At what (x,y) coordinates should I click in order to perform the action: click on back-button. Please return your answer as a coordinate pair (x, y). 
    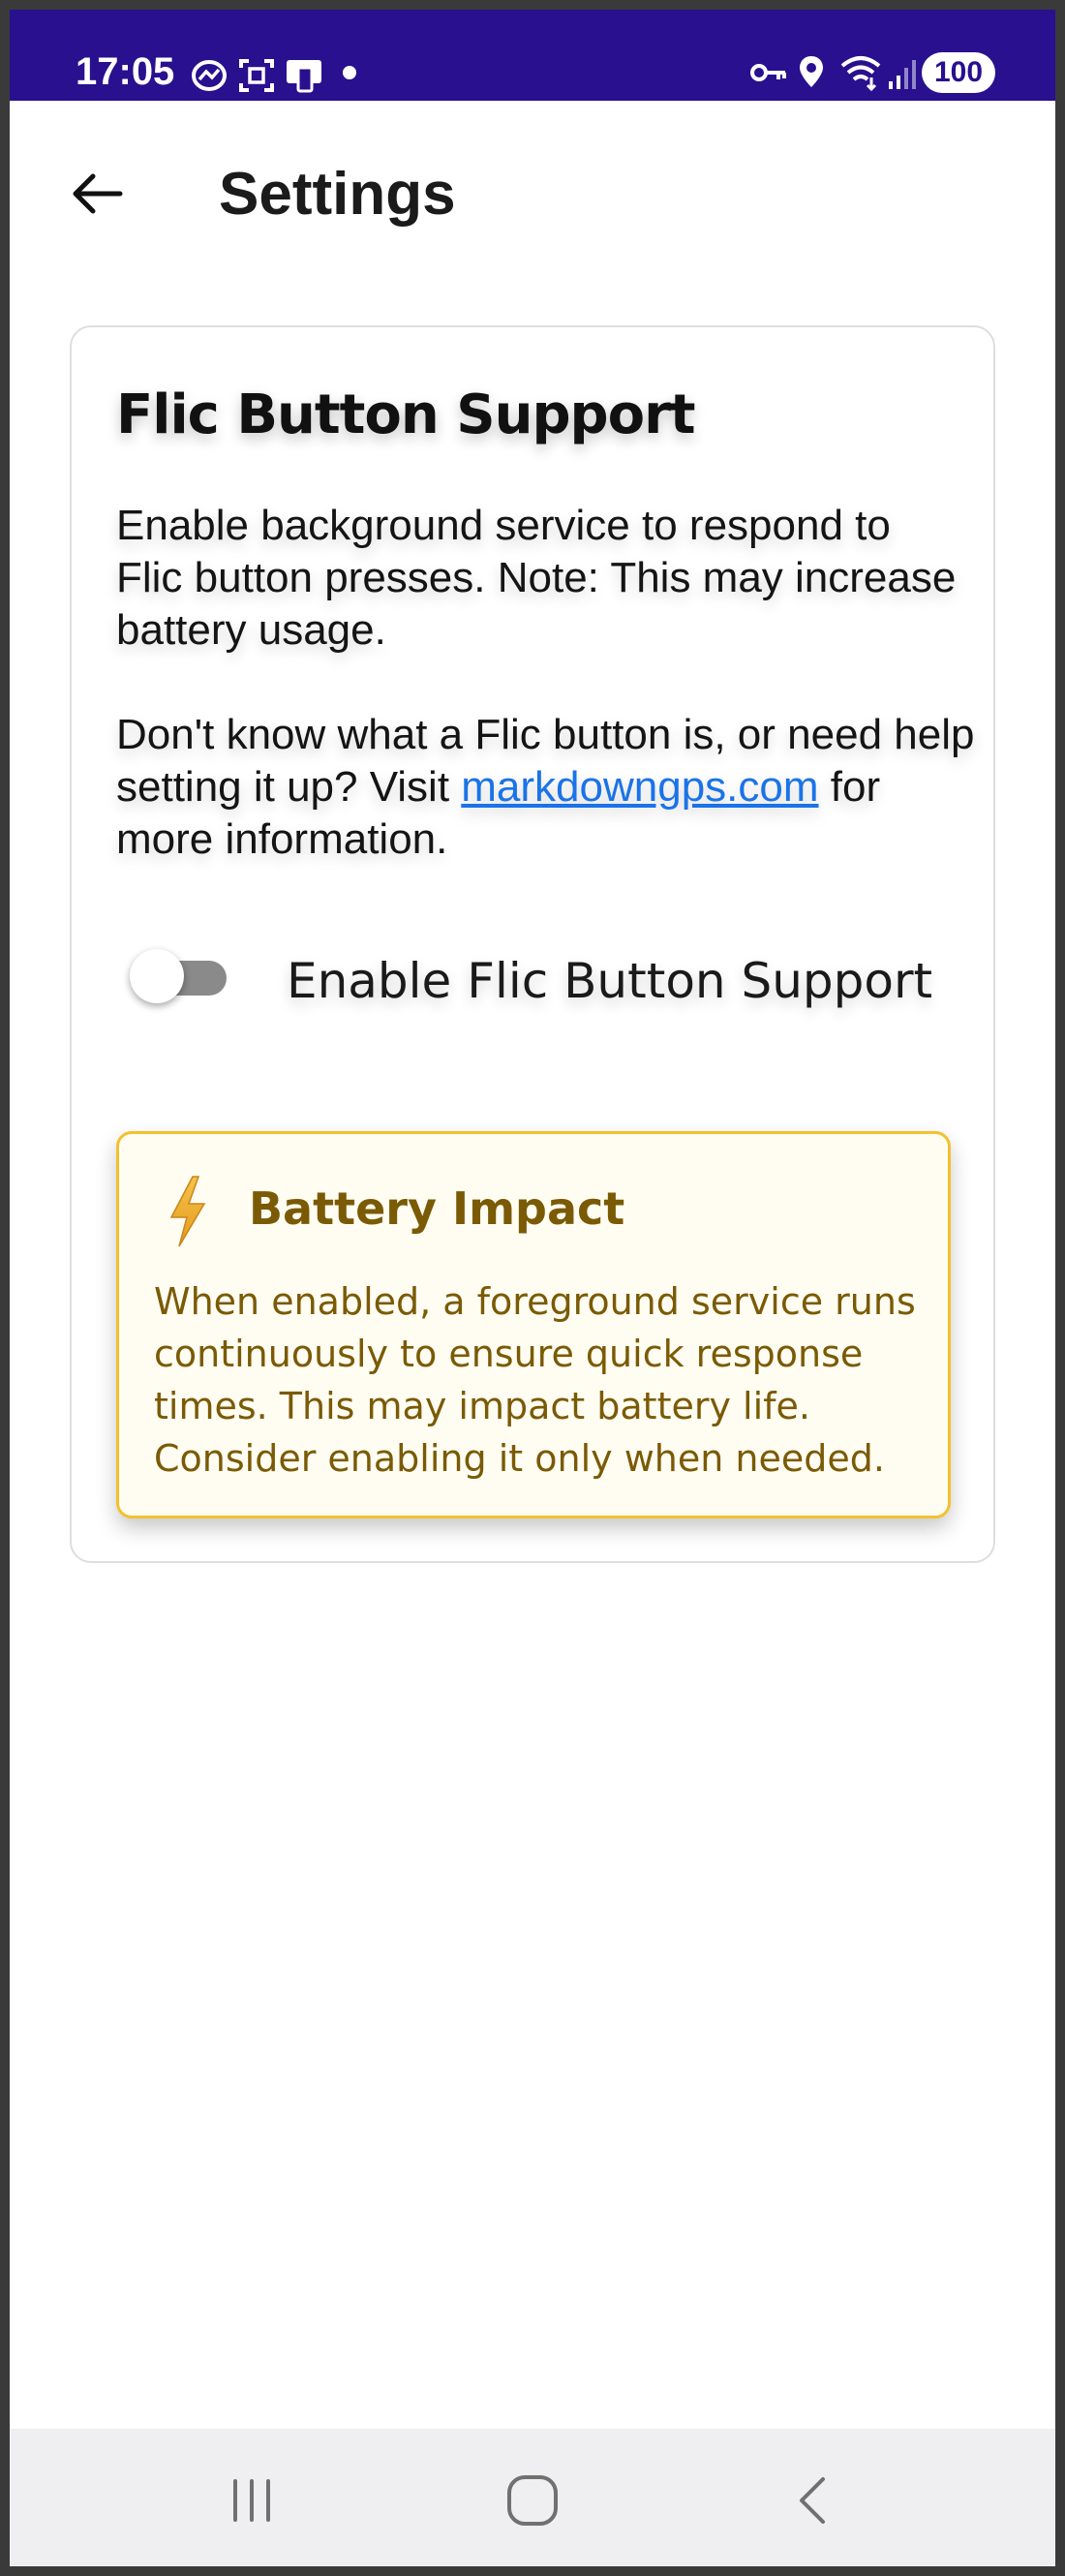
    Looking at the image, I should click on (97, 193).